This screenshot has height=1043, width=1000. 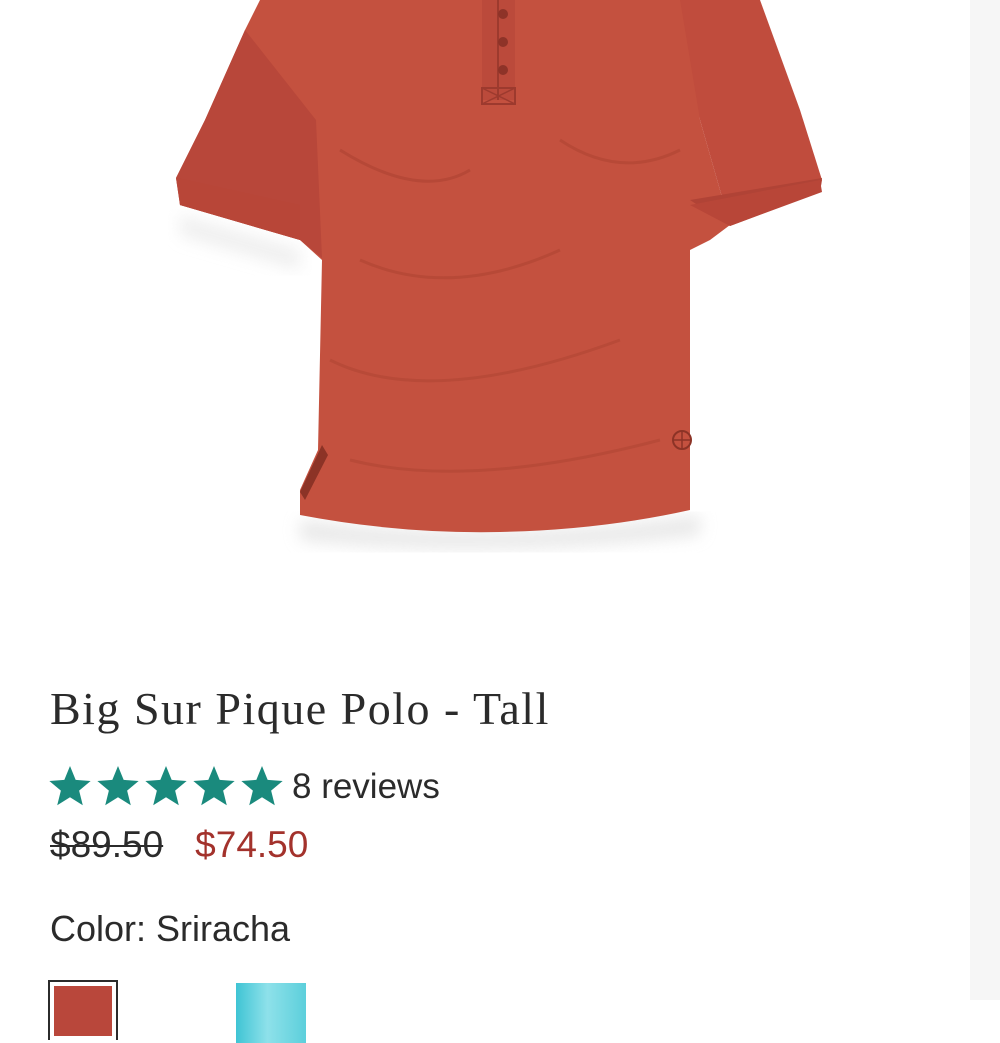 I want to click on scrollbar-track, so click(x=985, y=500).